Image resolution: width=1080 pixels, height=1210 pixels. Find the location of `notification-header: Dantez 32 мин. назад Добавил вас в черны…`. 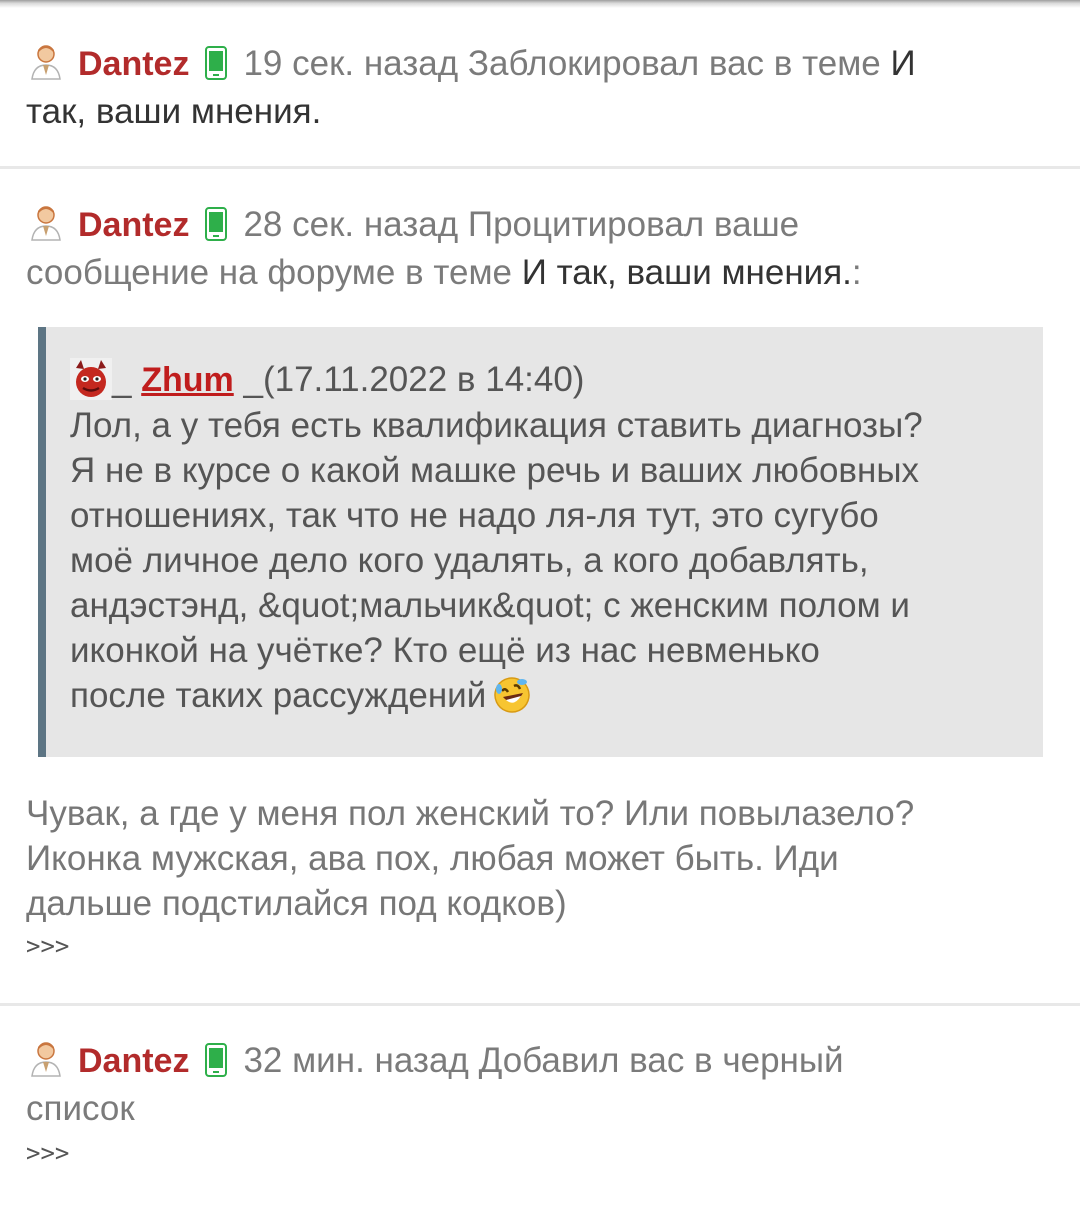

notification-header: Dantez 32 мин. назад Добавил вас в черны… is located at coordinates (546, 1061).